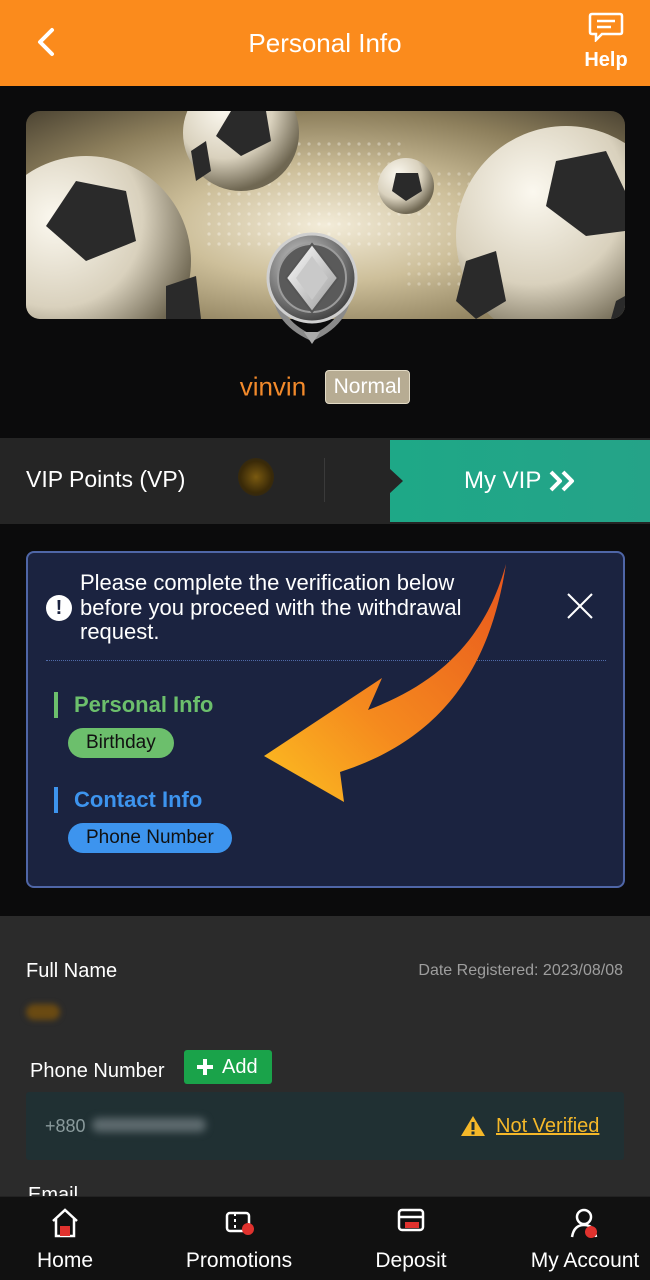  Describe the element at coordinates (72, 971) in the screenshot. I see `full-name-label: Full Name` at that location.